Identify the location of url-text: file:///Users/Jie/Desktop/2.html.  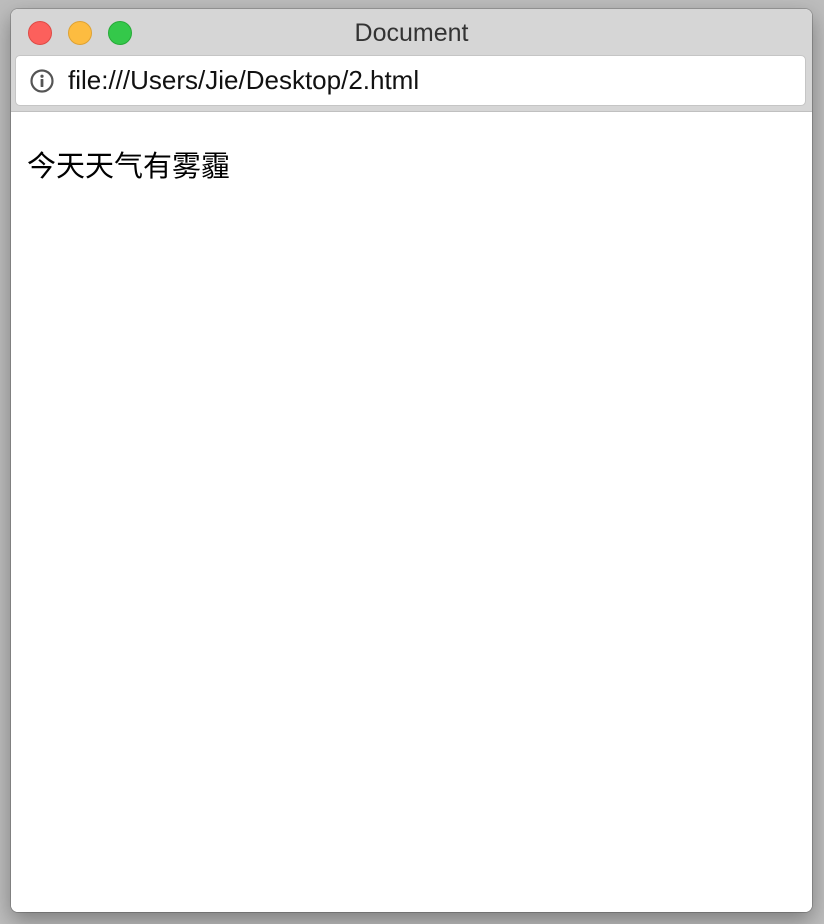
(243, 80).